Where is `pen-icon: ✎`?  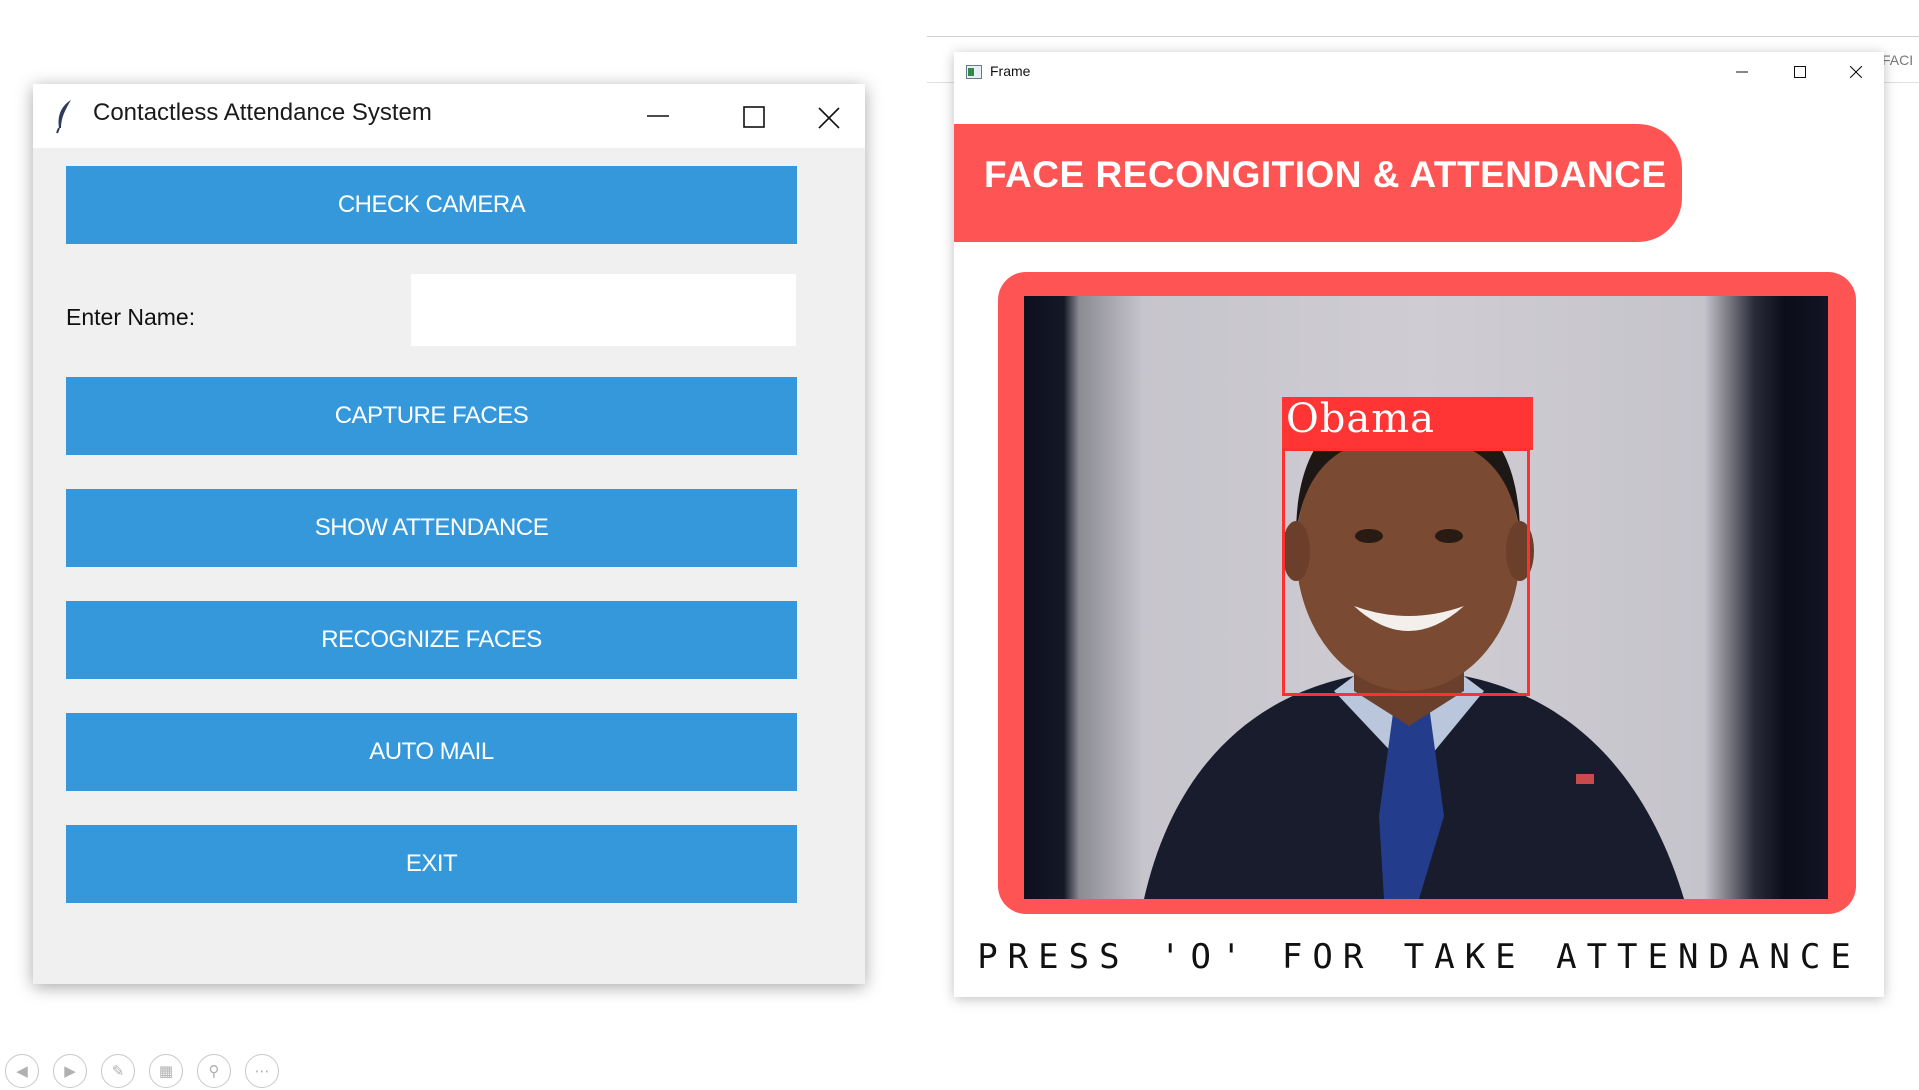 pen-icon: ✎ is located at coordinates (118, 1071).